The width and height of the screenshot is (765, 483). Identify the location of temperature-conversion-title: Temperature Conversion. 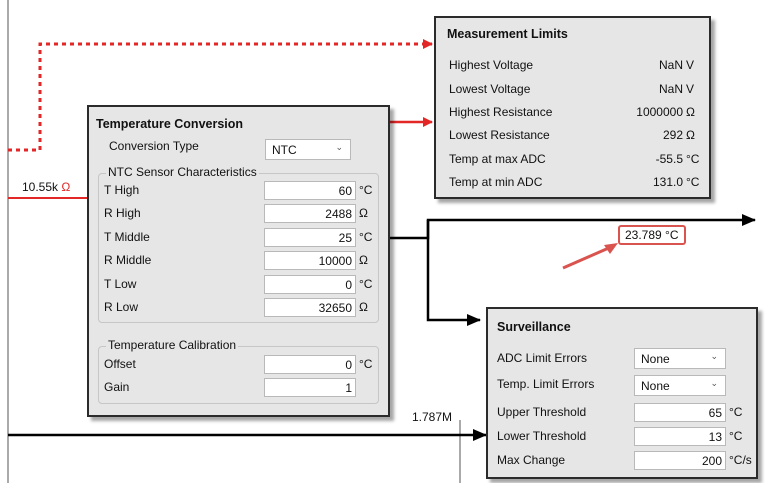
(170, 124).